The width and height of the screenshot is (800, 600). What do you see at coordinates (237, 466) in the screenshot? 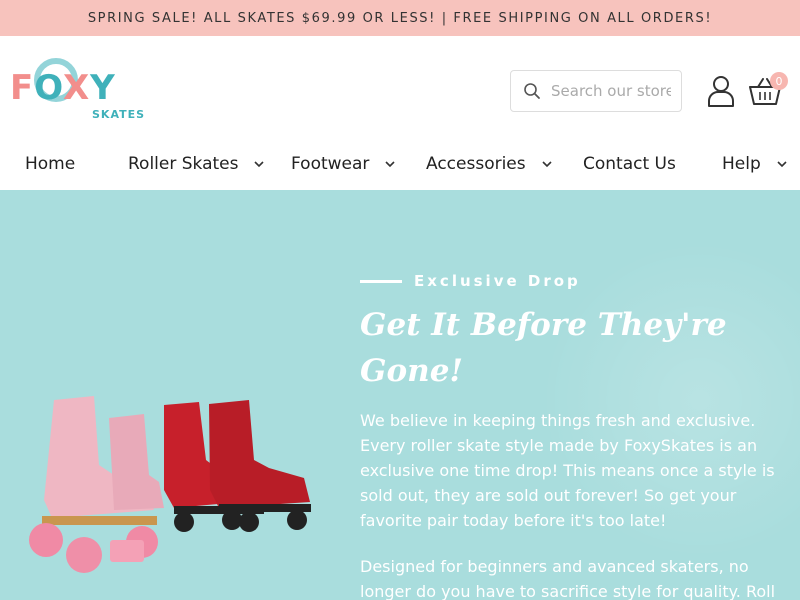
I see `red-skate` at bounding box center [237, 466].